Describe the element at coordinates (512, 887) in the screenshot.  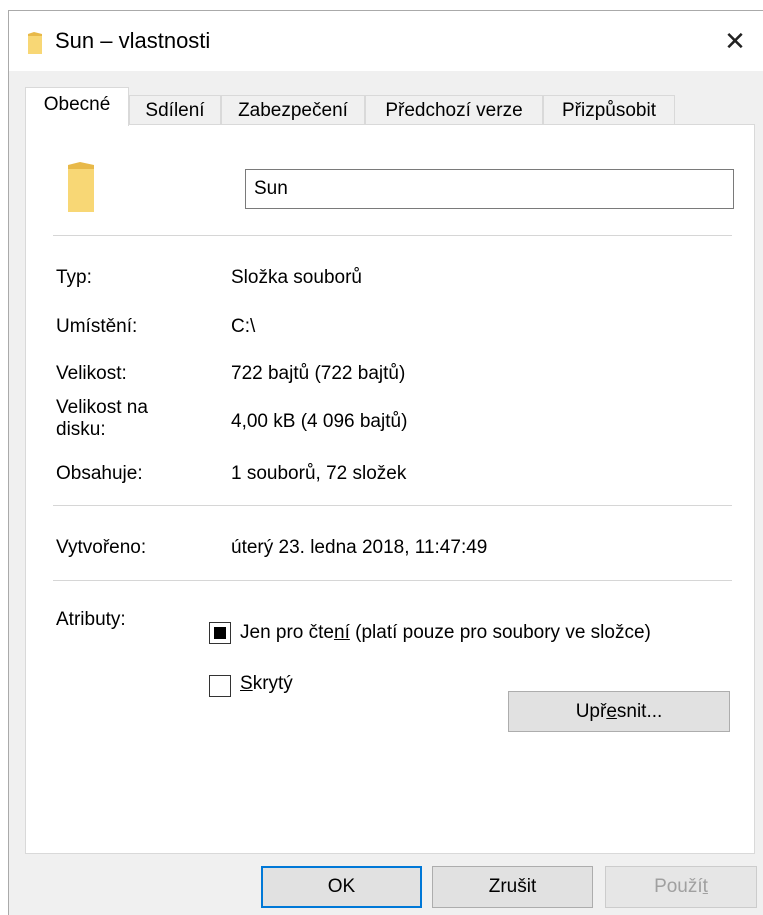
I see `cancel-button: Zrušit` at that location.